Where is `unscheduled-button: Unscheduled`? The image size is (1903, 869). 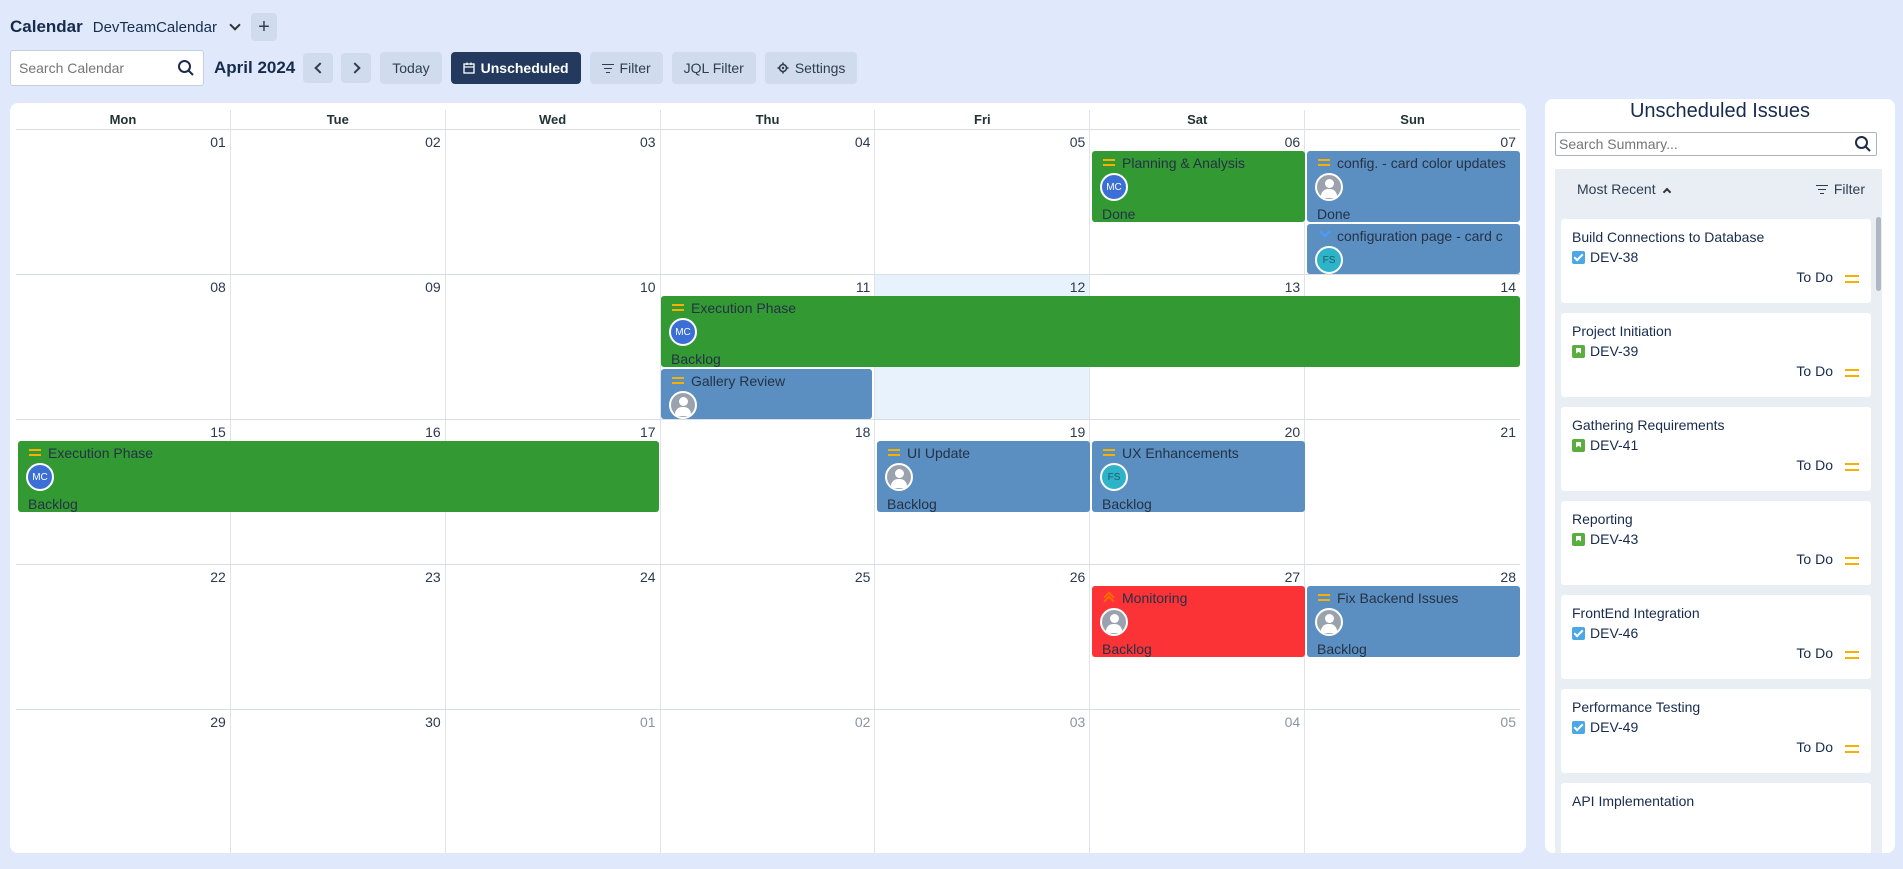
unscheduled-button: Unscheduled is located at coordinates (515, 68).